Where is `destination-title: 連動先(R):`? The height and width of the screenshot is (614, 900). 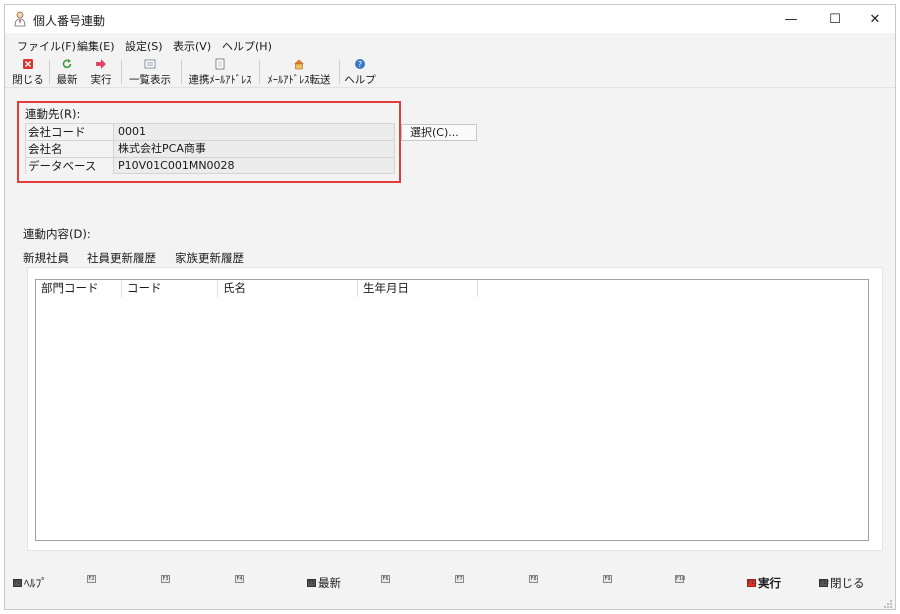
destination-title: 連動先(R): is located at coordinates (53, 114).